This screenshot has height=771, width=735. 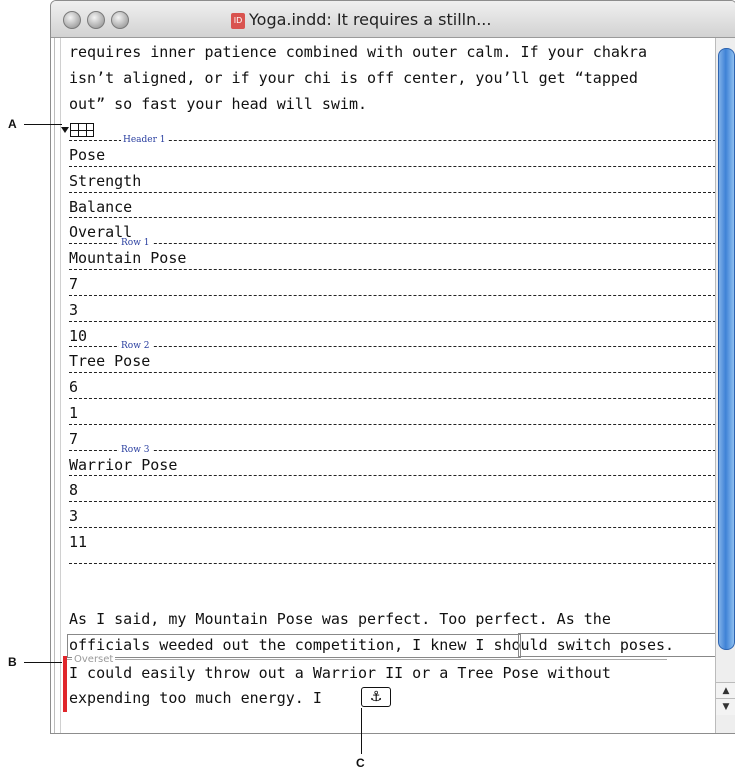 I want to click on cell-value: Strength, so click(x=105, y=181).